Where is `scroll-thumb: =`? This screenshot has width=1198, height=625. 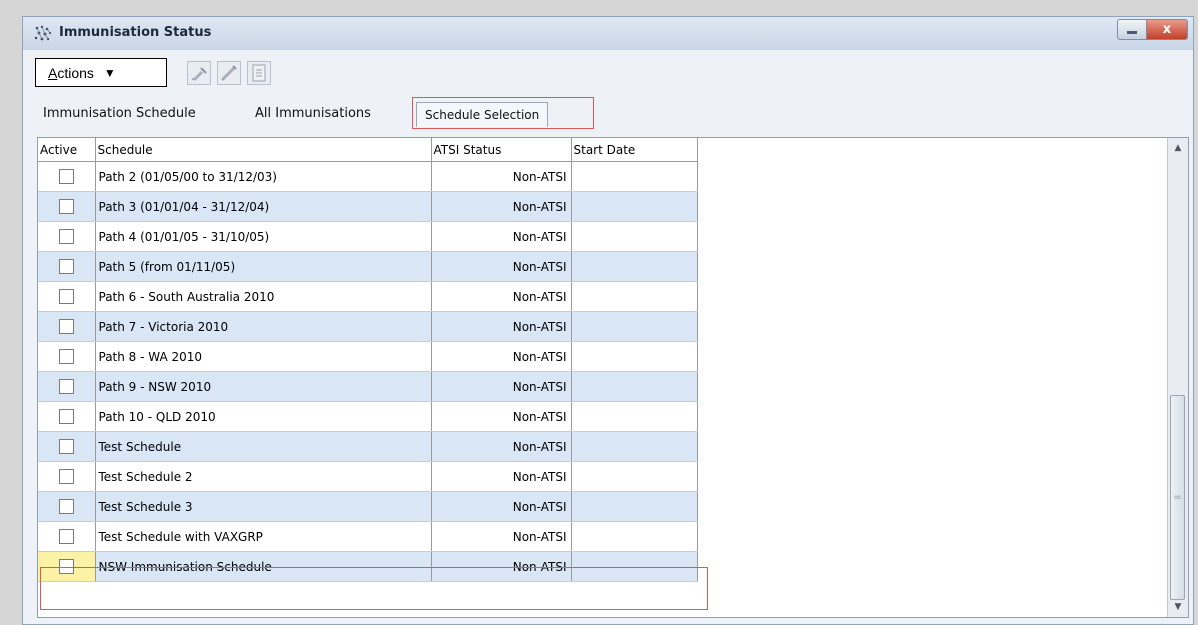 scroll-thumb: = is located at coordinates (1177, 497).